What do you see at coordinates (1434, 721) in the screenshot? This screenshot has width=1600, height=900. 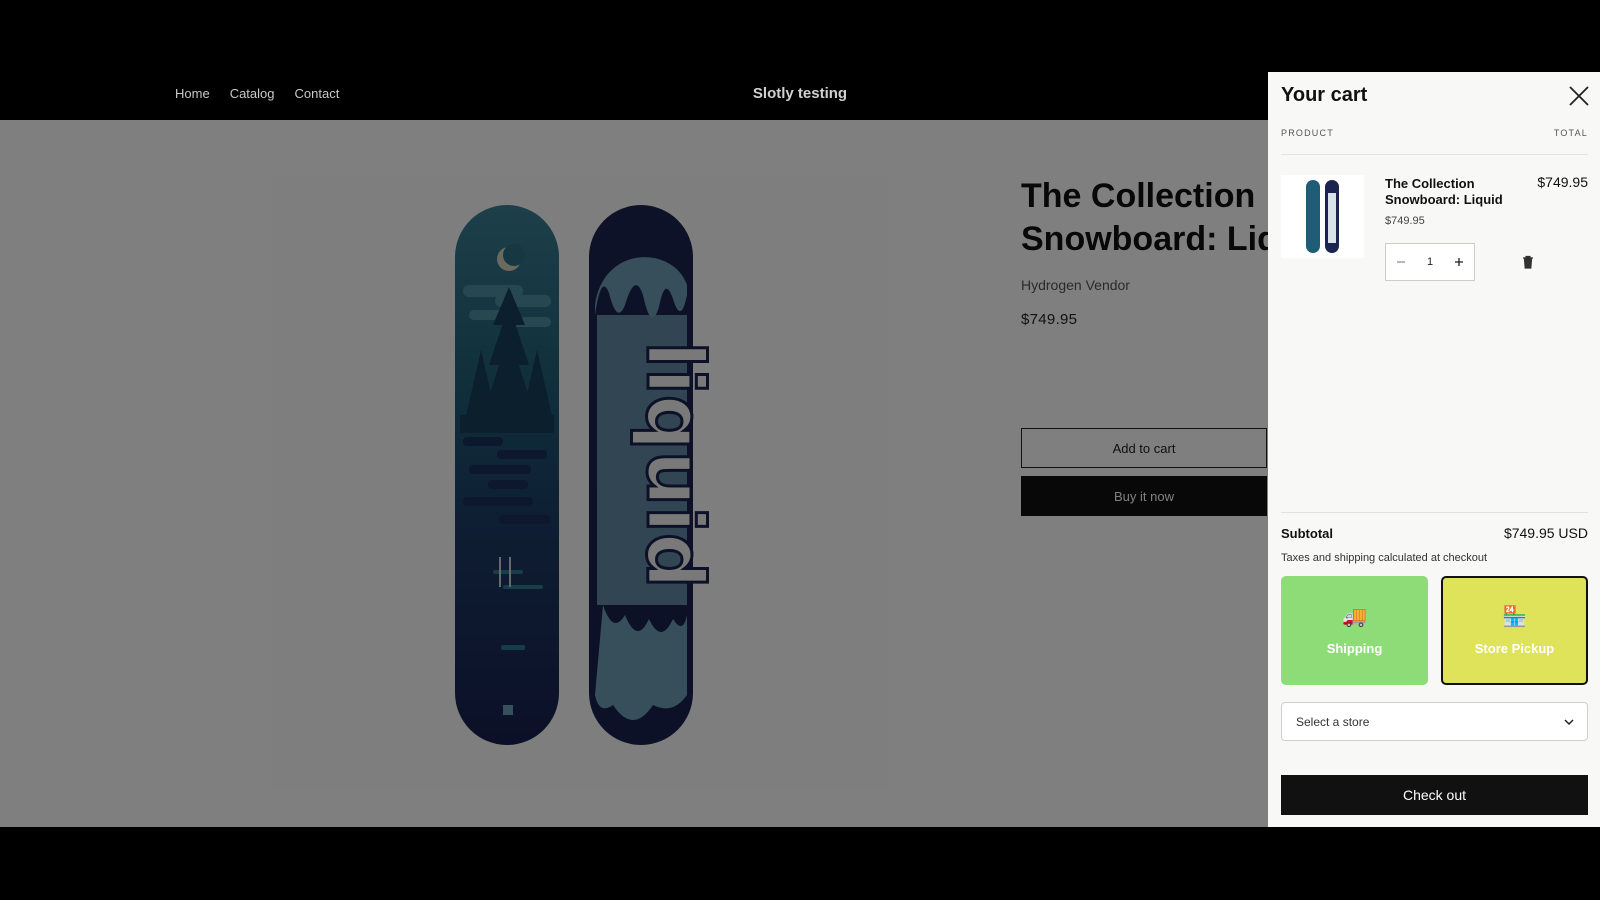 I see `store-select-dropdown: Select a store` at bounding box center [1434, 721].